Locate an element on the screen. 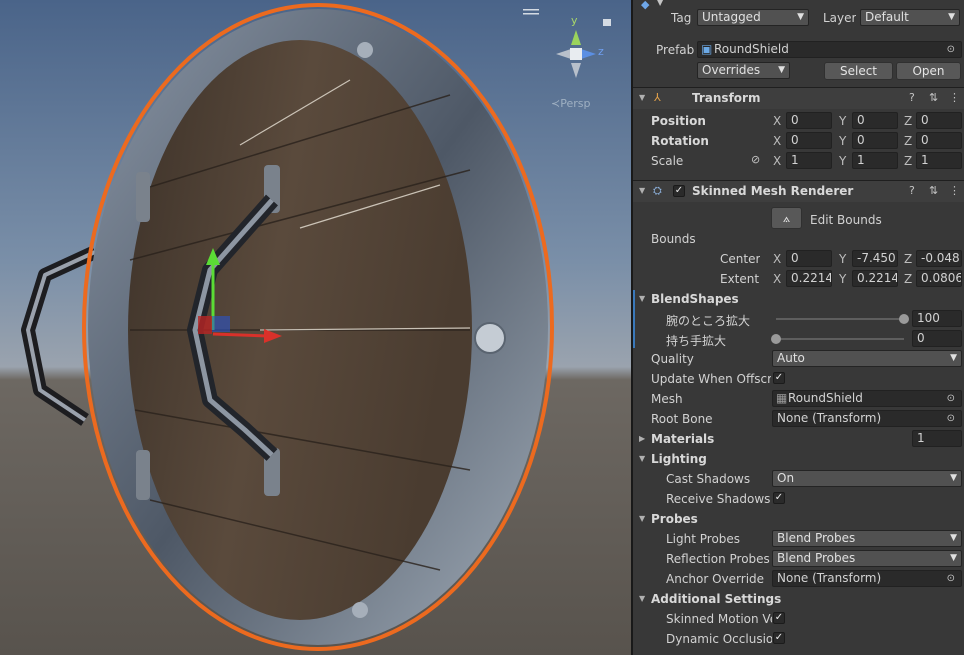  rotation-y-field: 0 is located at coordinates (875, 140).